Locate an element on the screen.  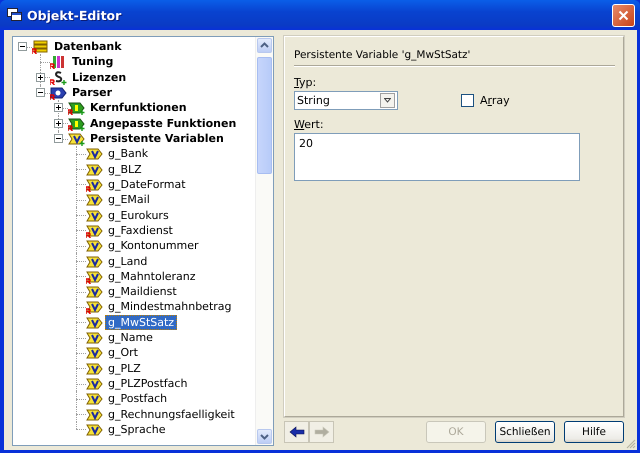
checkbox-label: Array is located at coordinates (495, 100).